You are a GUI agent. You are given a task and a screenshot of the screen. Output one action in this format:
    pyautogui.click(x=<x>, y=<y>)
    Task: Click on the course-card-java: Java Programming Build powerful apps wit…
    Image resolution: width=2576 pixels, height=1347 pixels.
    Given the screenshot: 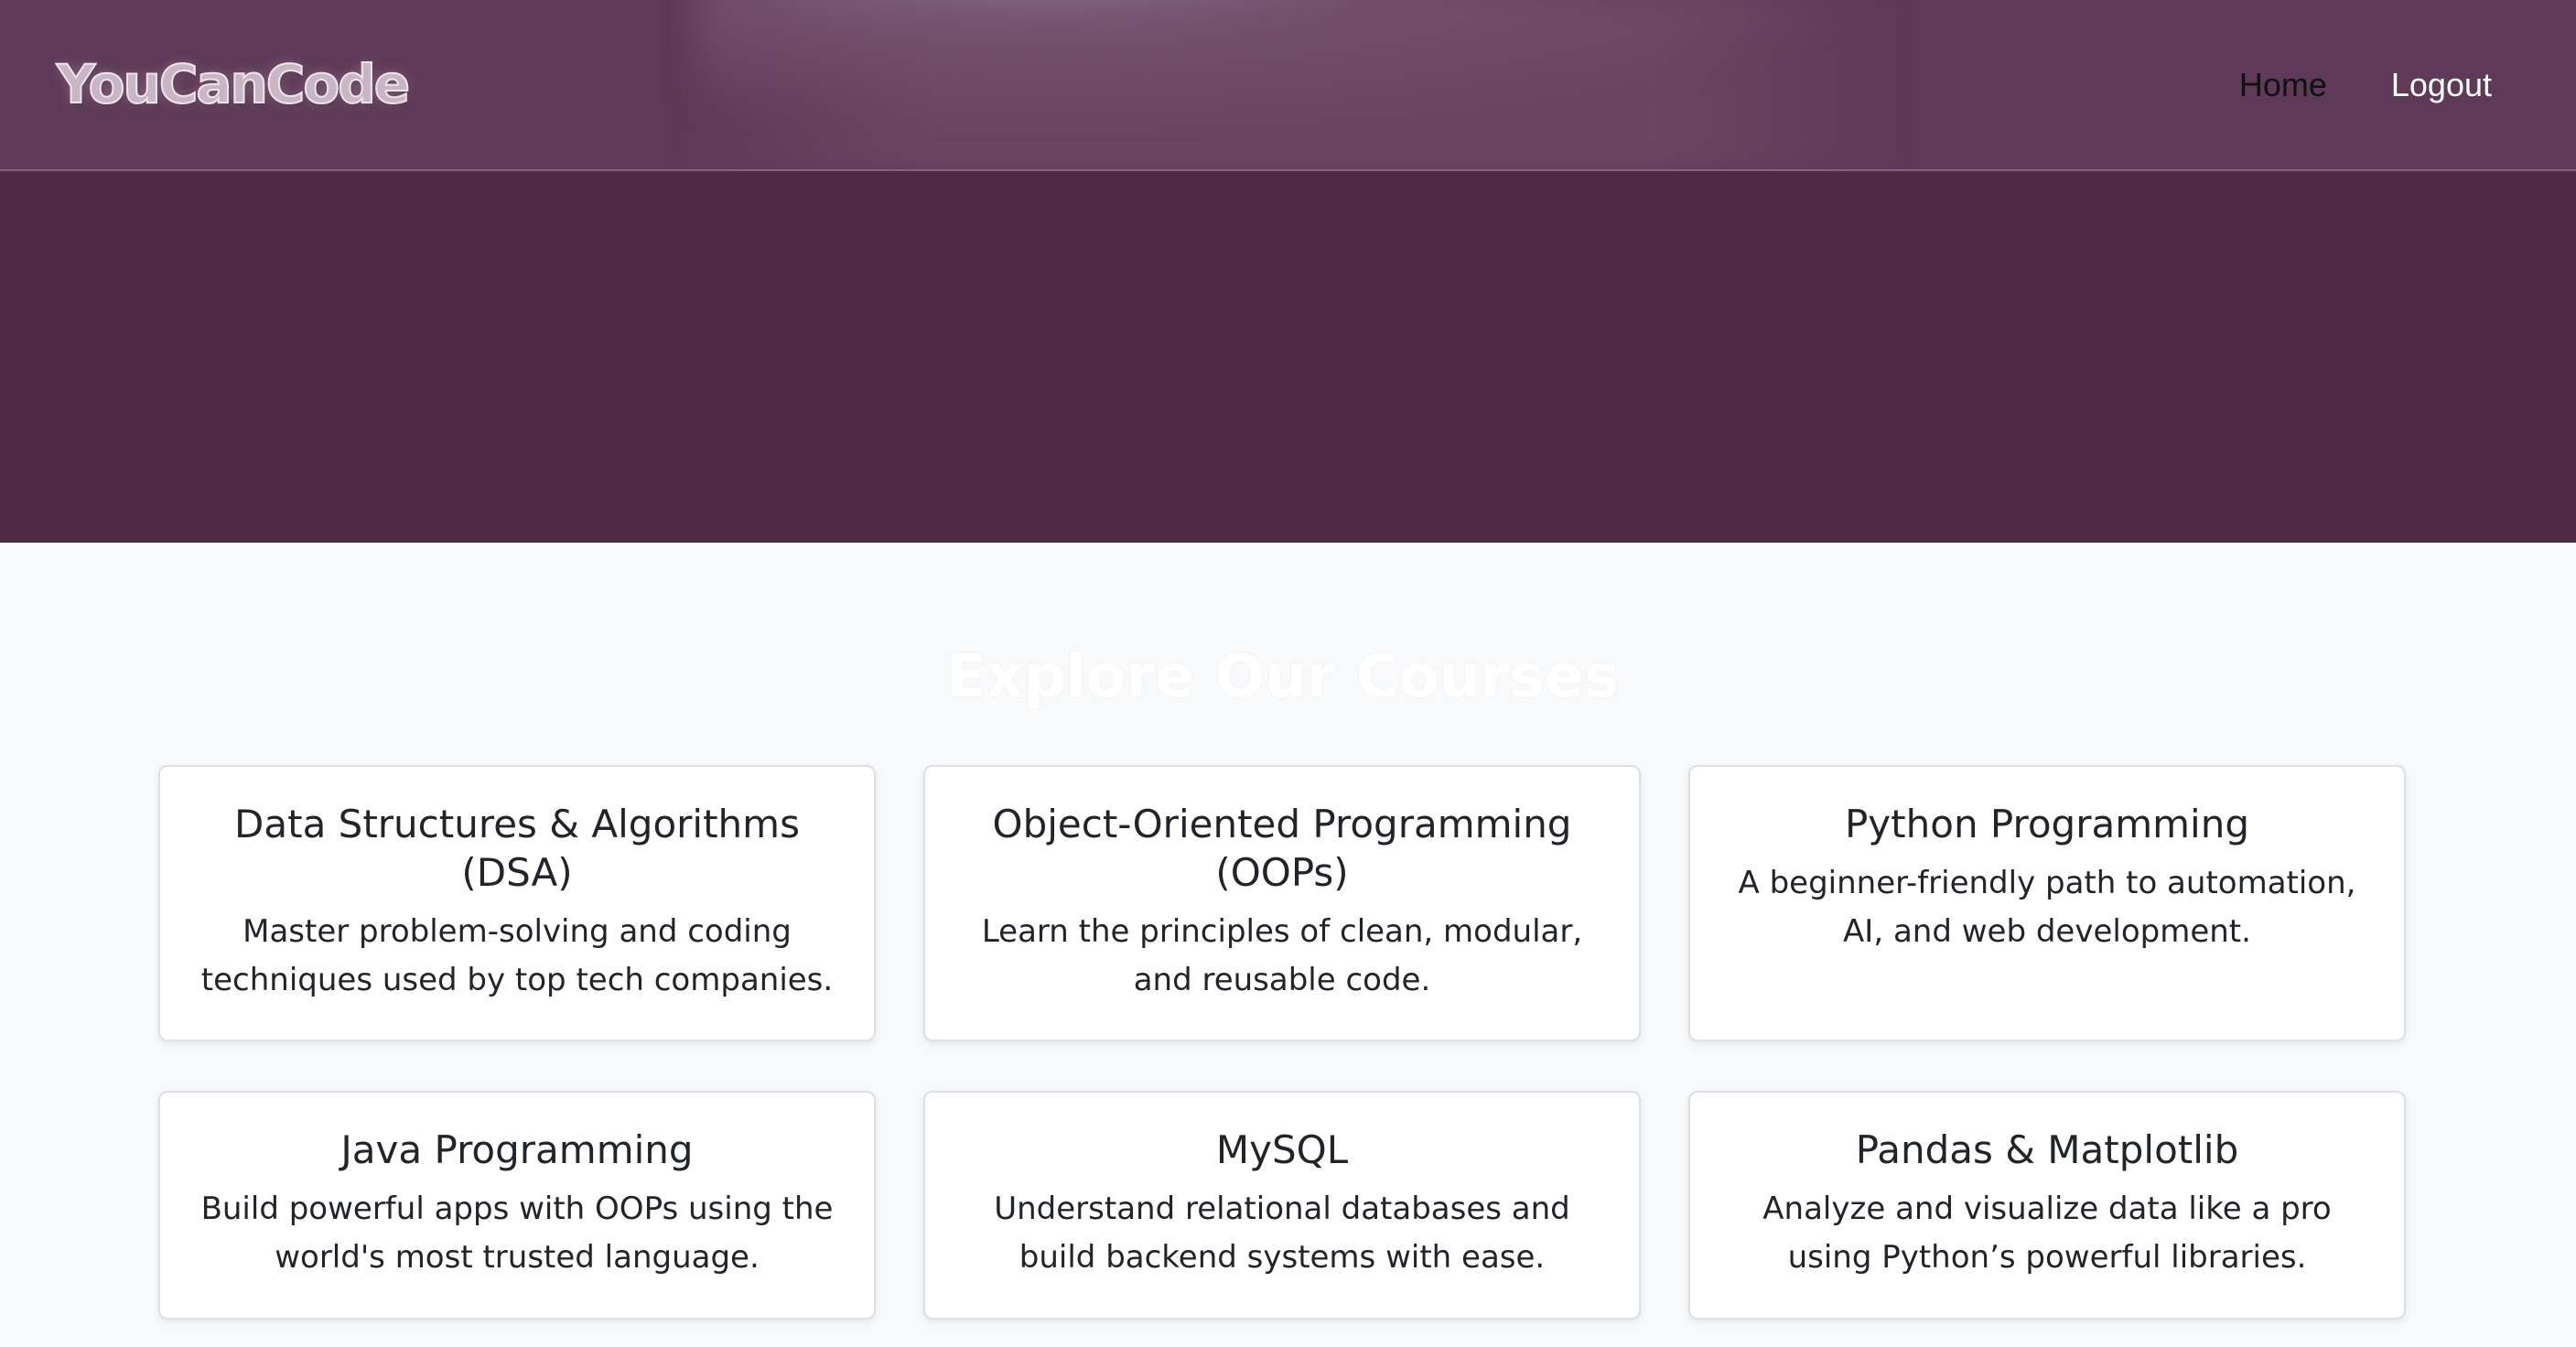 What is the action you would take?
    pyautogui.click(x=517, y=1205)
    